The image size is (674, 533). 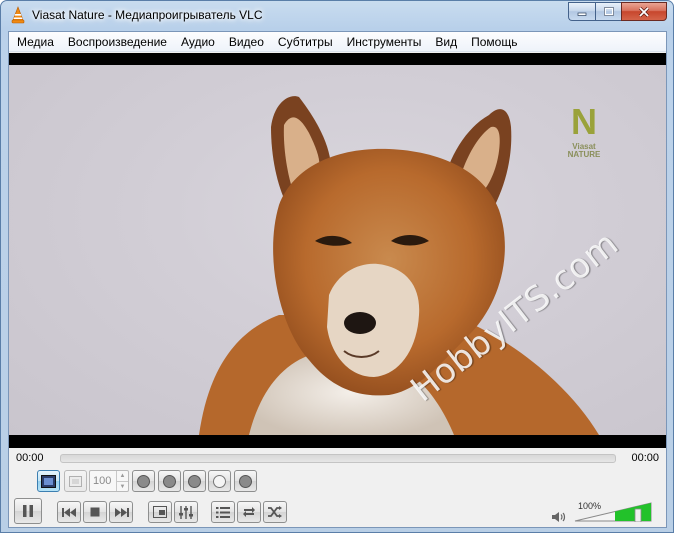 I want to click on menu-audio: Аудио, so click(x=198, y=42).